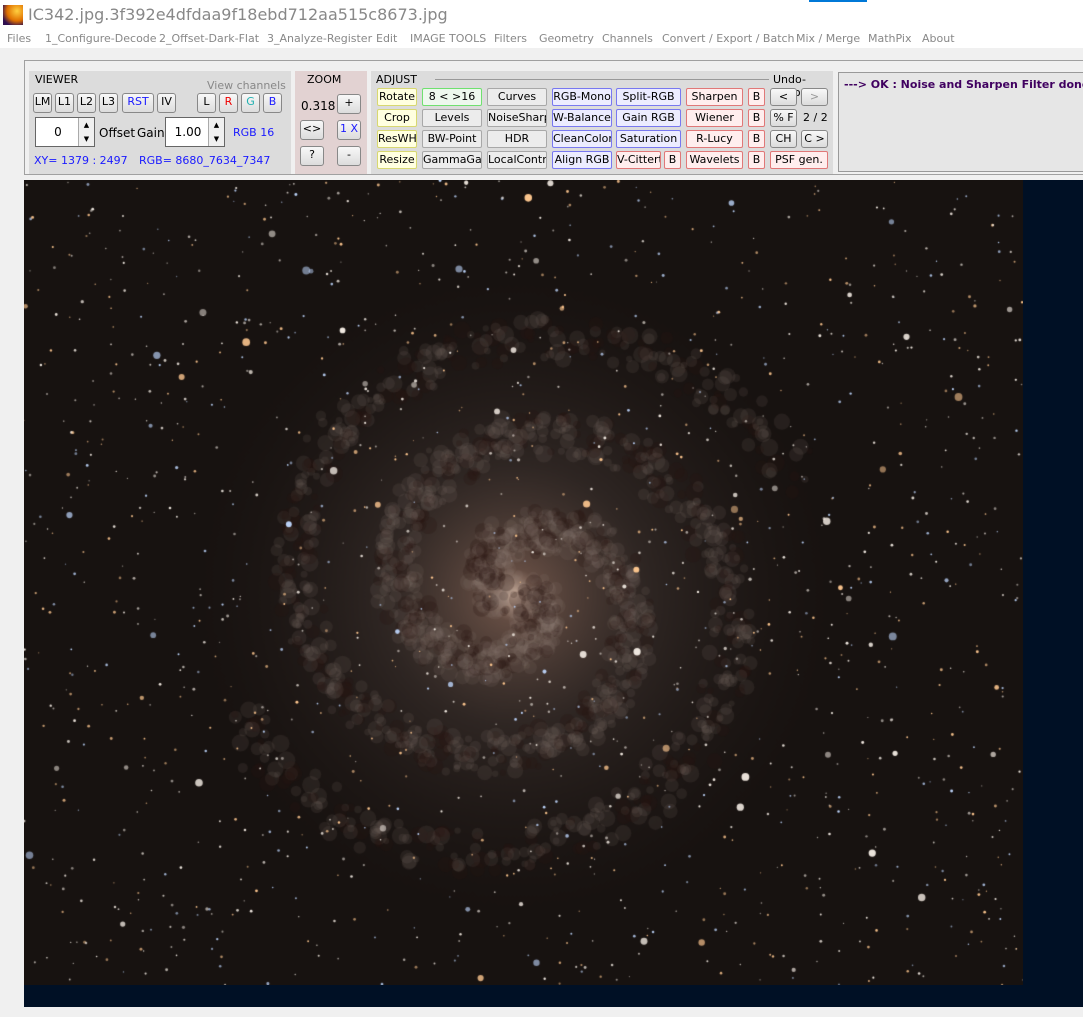 Image resolution: width=1083 pixels, height=1017 pixels. I want to click on v-cittert-b-button: B, so click(672, 160).